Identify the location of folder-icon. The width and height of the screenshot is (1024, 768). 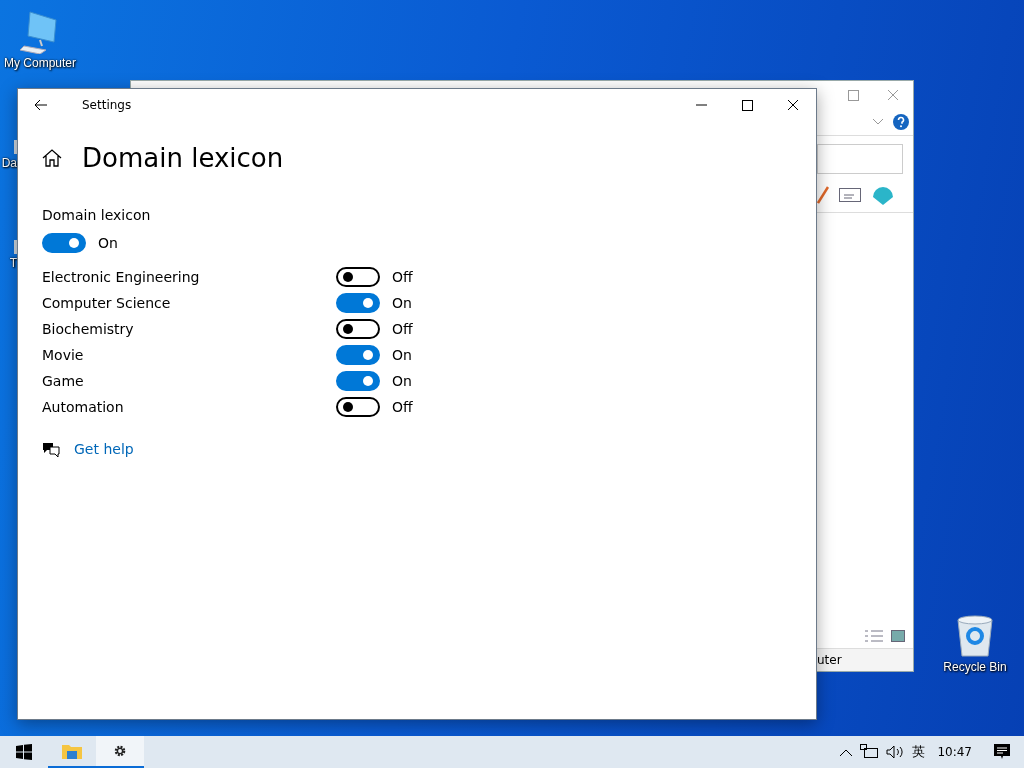
(72, 751).